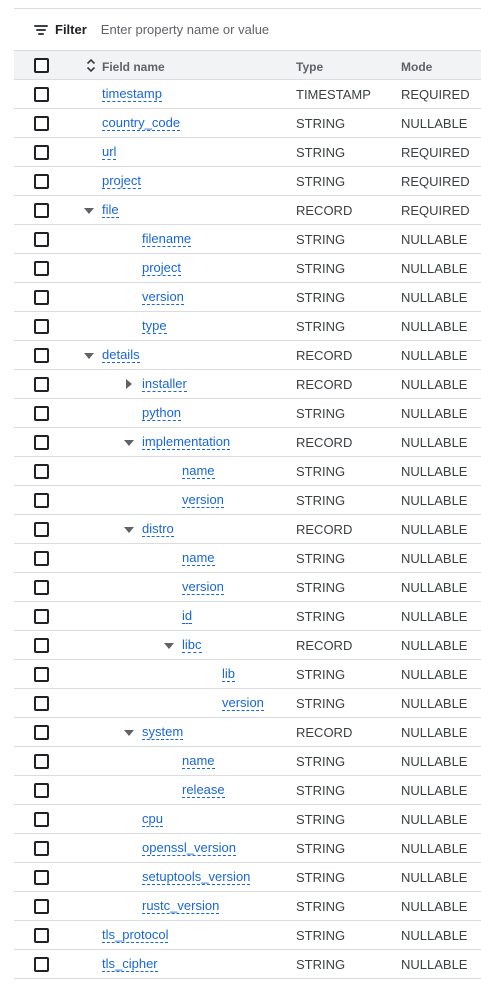 This screenshot has width=481, height=1006. I want to click on field-name-link: tls_protocol, so click(135, 935).